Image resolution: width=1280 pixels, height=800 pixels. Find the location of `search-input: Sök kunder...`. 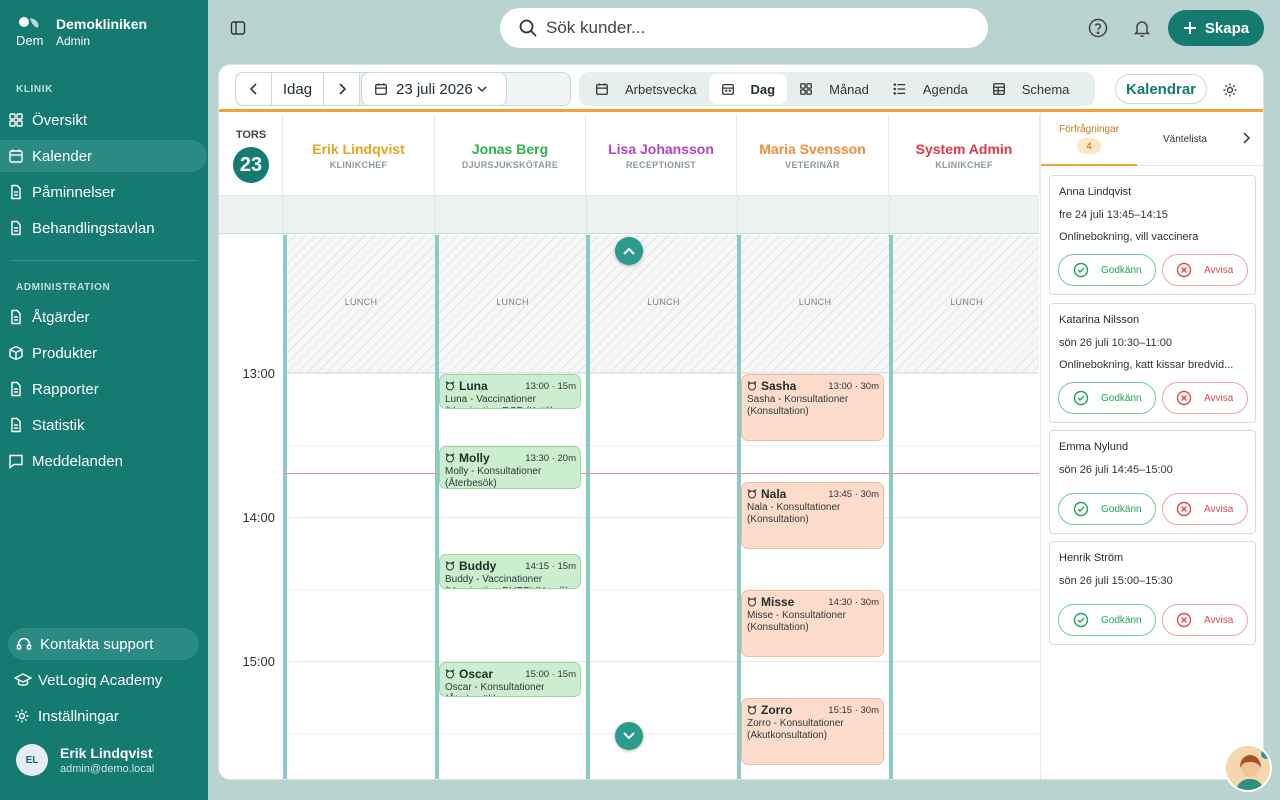

search-input: Sök kunder... is located at coordinates (744, 28).